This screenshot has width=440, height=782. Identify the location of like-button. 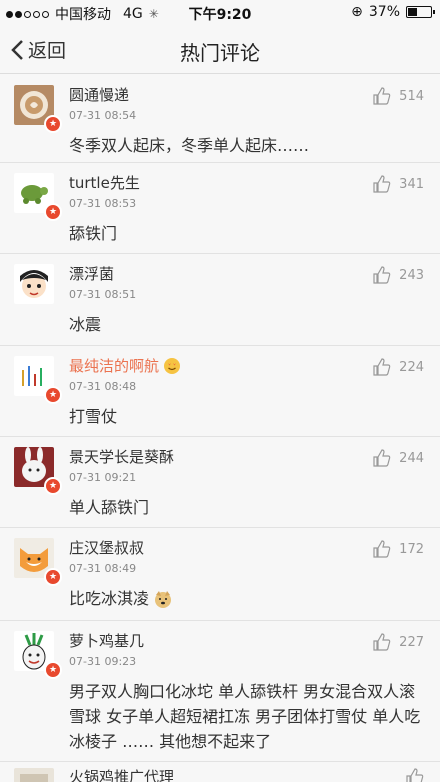
(415, 775).